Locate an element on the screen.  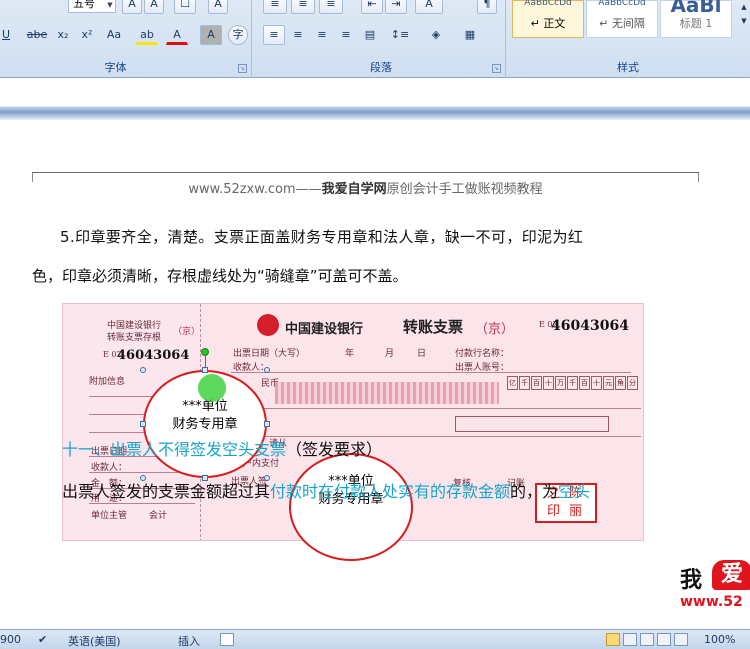
full-screen-reading-view-button is located at coordinates (630, 639).